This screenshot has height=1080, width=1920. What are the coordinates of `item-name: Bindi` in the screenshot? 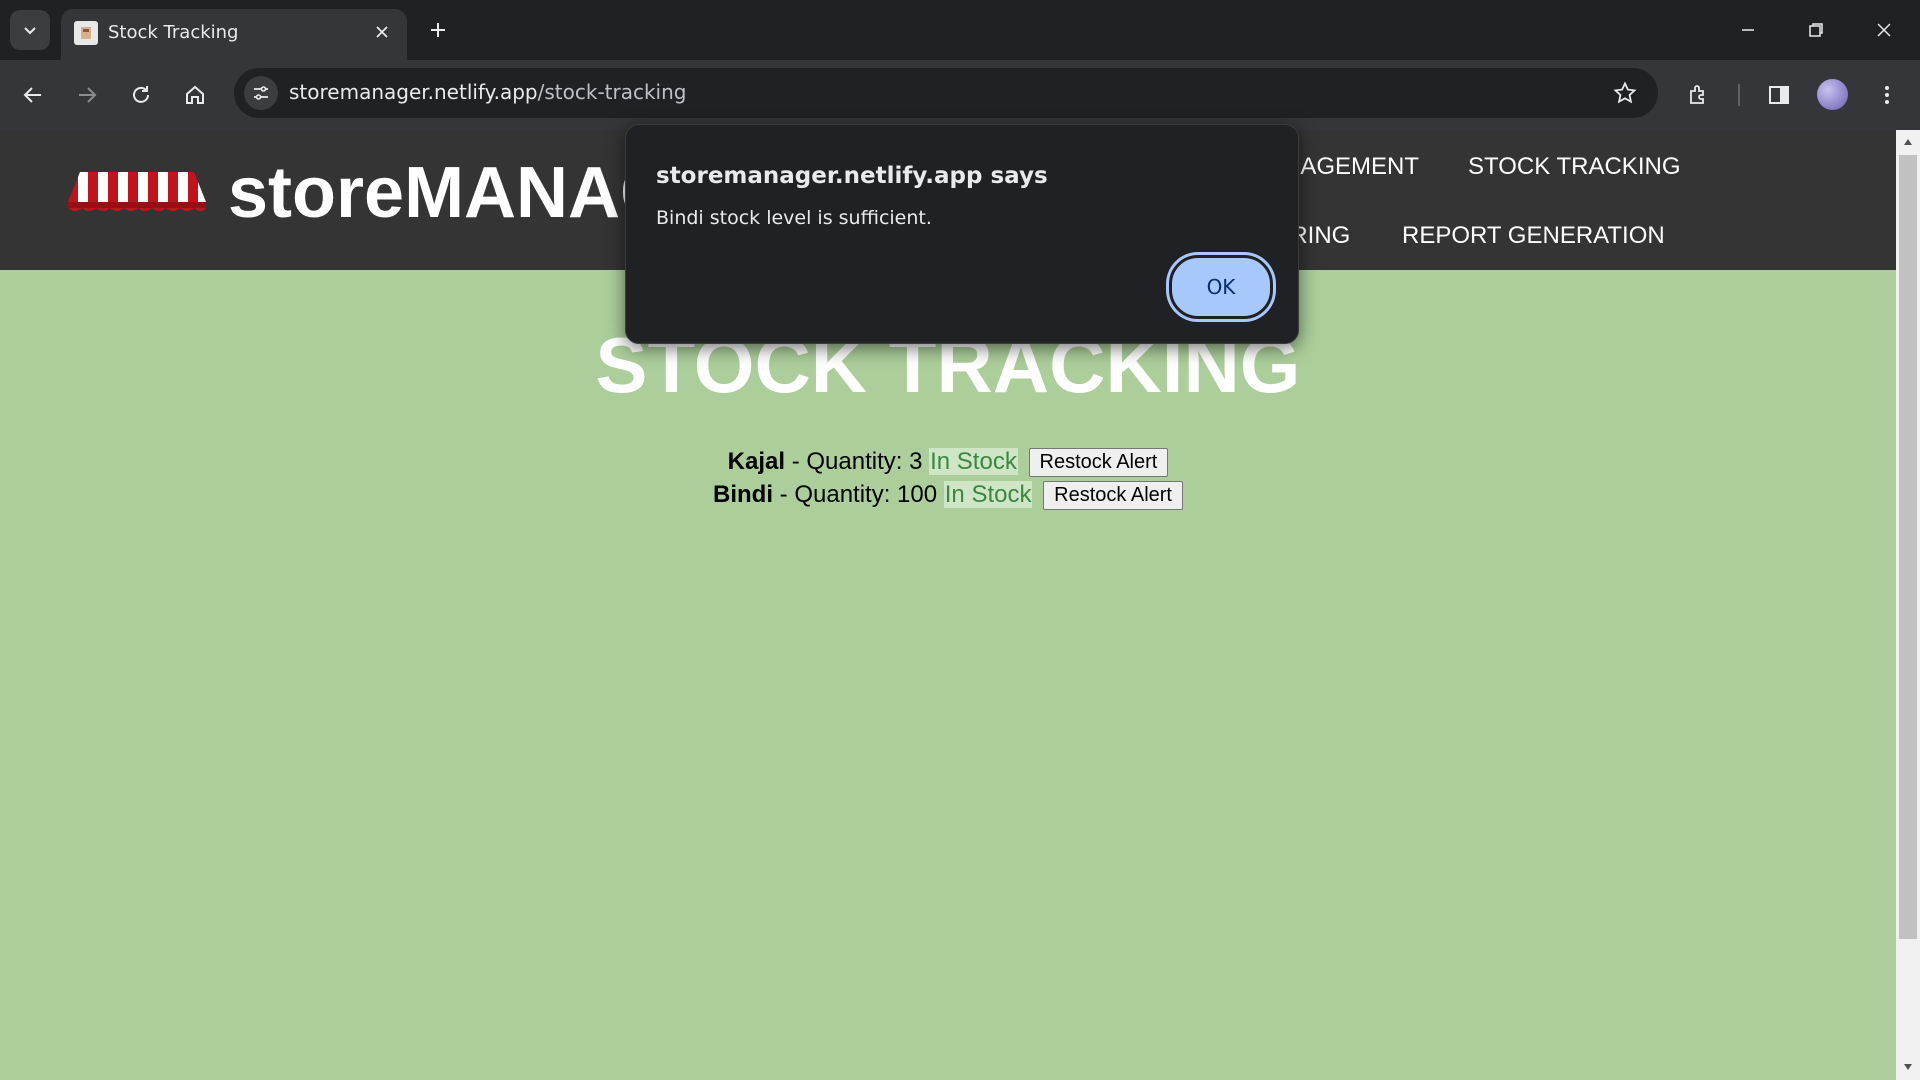 It's located at (743, 494).